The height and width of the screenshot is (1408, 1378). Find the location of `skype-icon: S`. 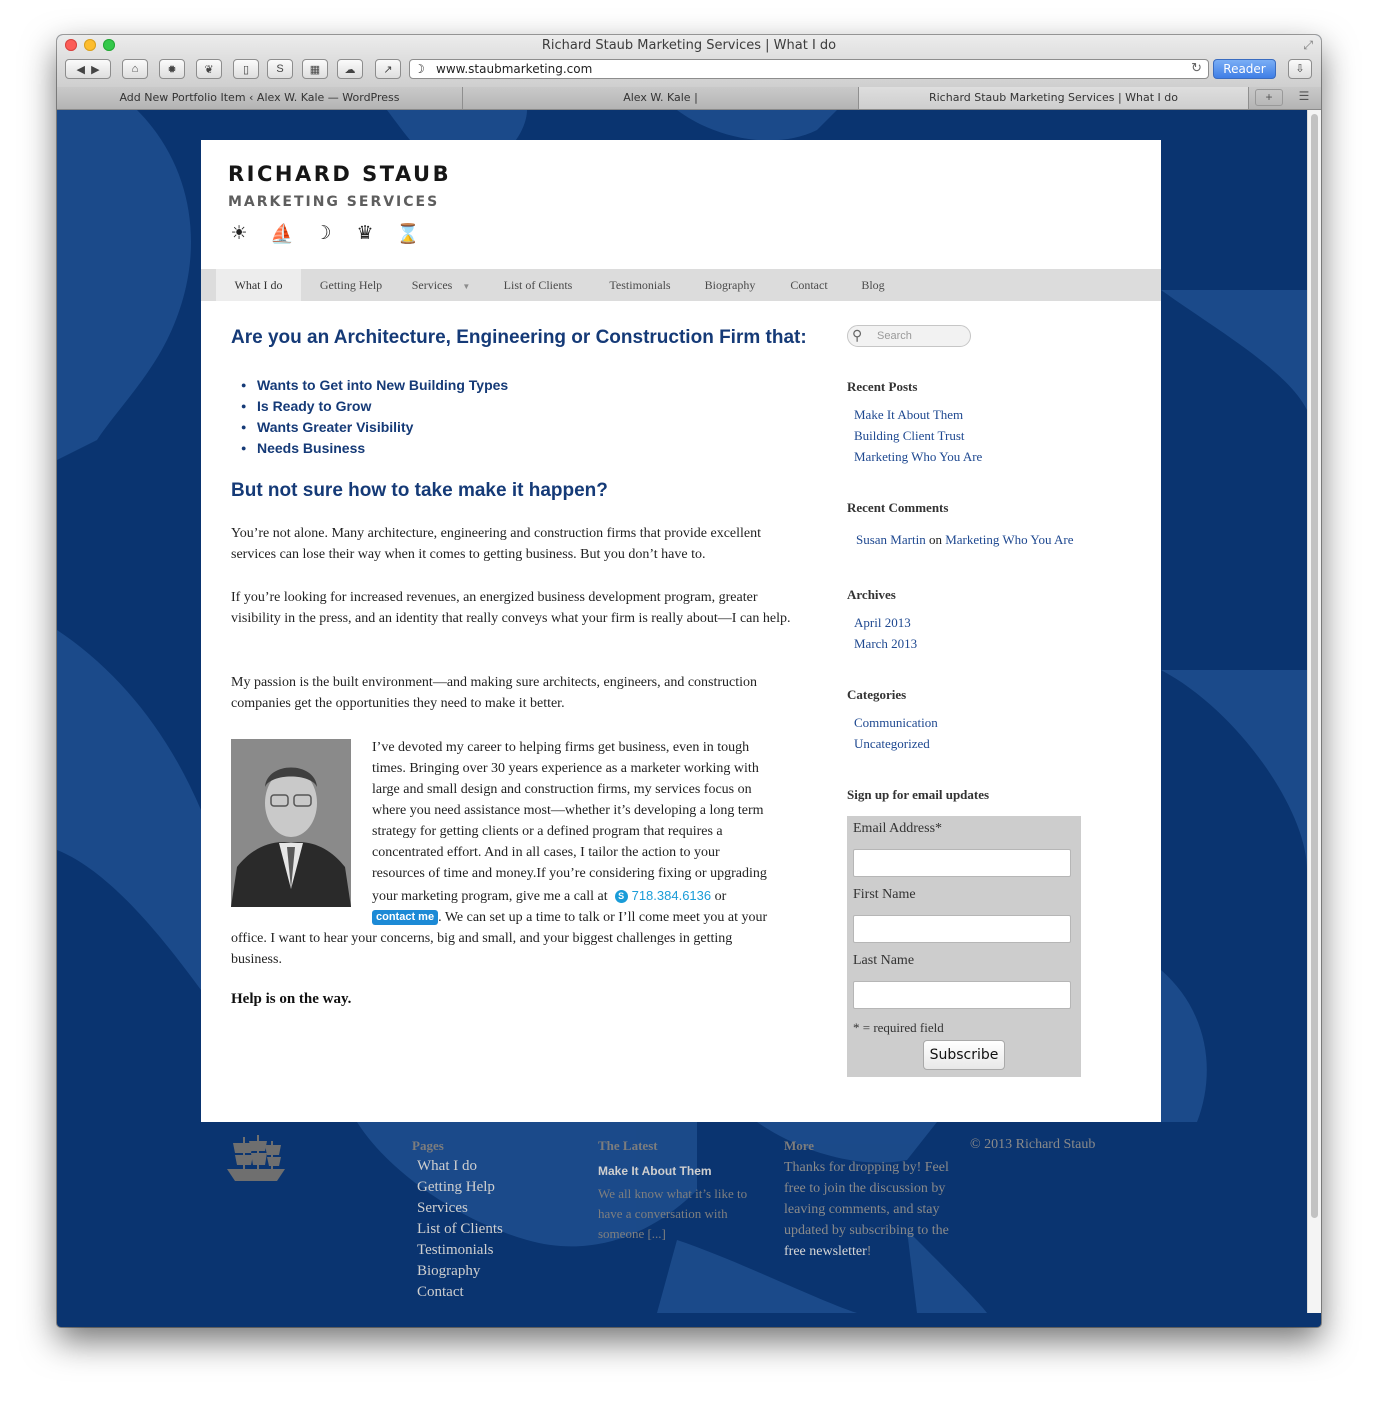

skype-icon: S is located at coordinates (280, 69).